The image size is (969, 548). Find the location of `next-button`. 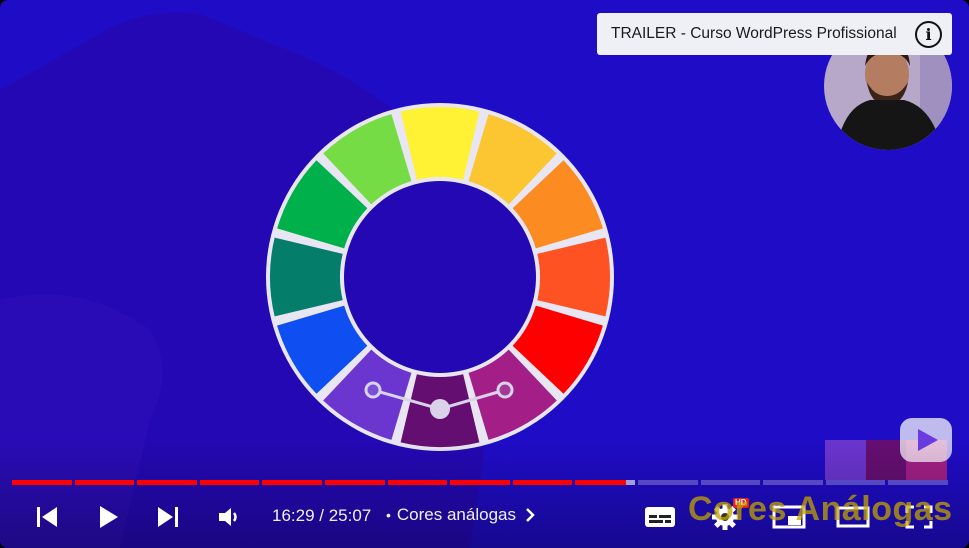

next-button is located at coordinates (169, 517).